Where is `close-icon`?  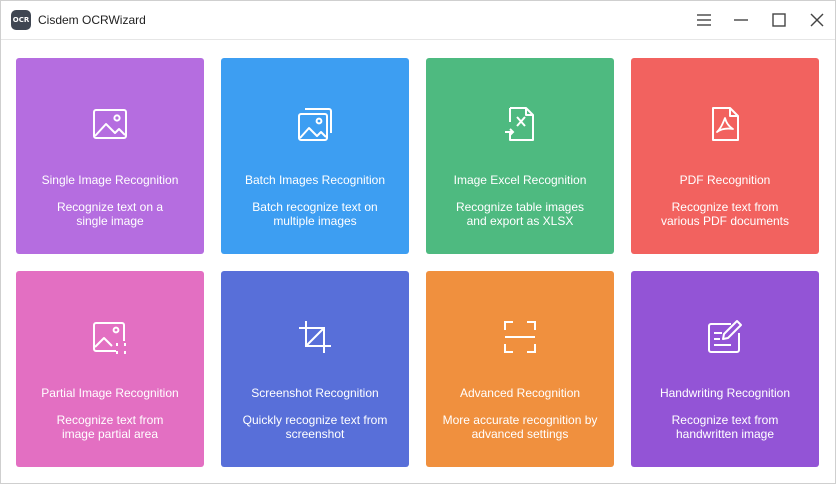
close-icon is located at coordinates (817, 20).